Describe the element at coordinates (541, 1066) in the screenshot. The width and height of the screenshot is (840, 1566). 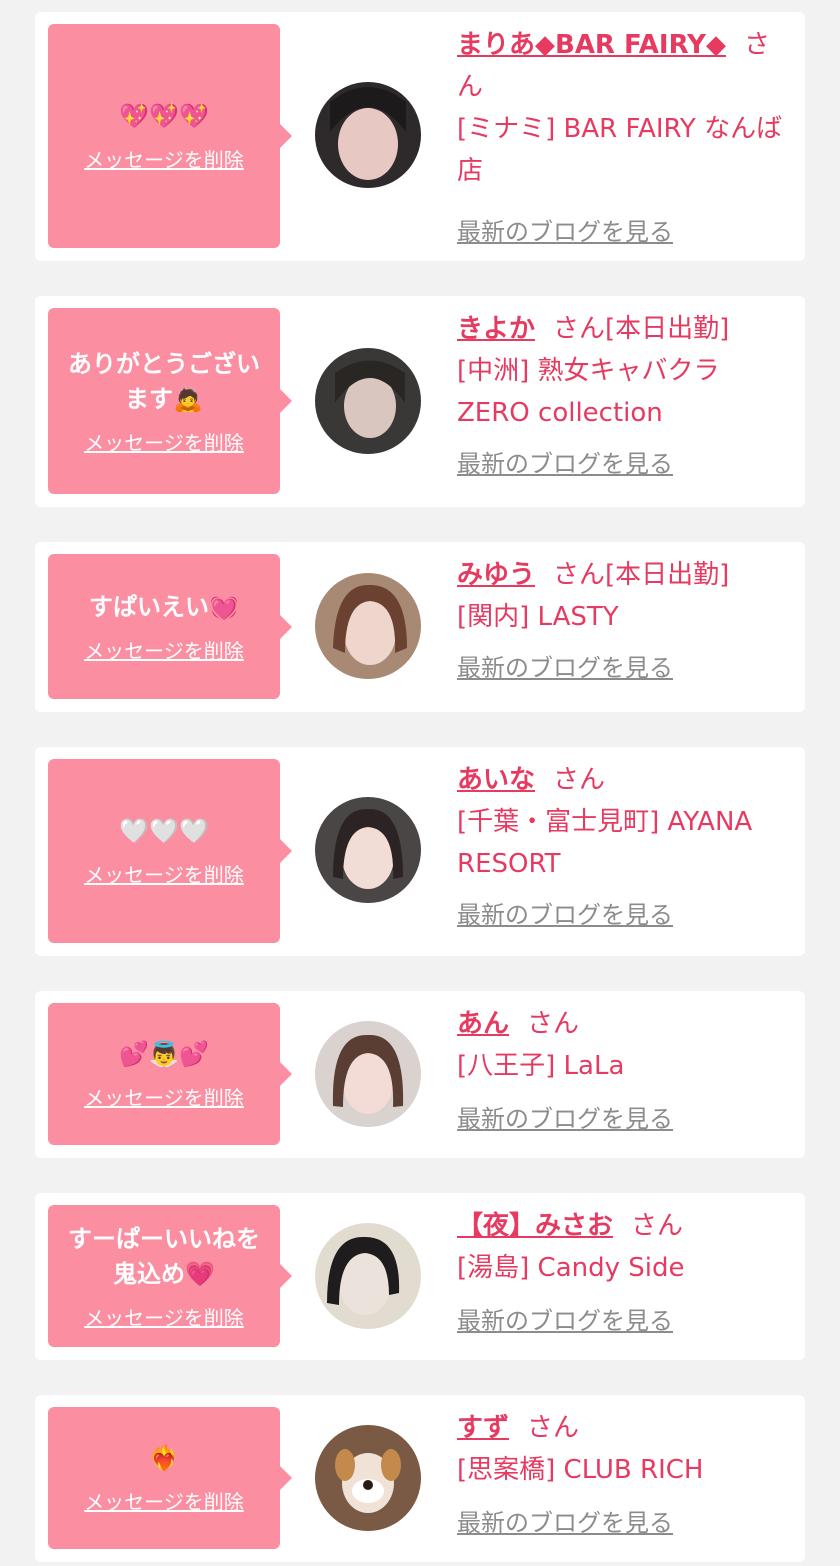
I see `shop-text: [八王子] LaLa` at that location.